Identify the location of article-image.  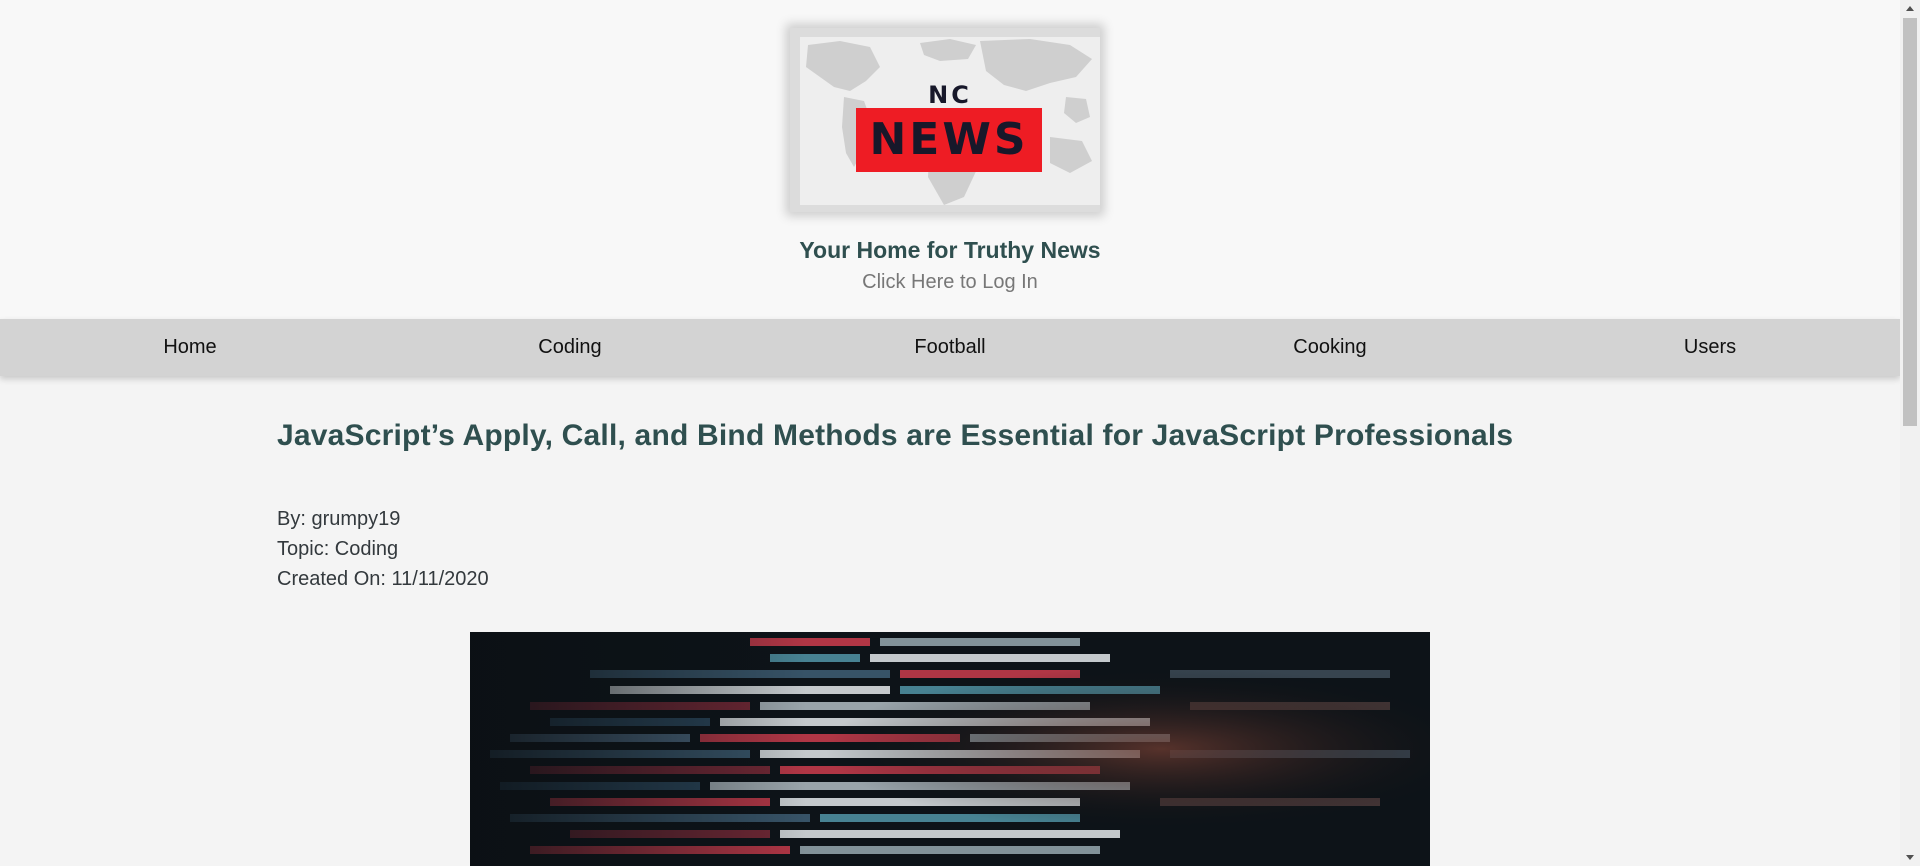
(950, 749).